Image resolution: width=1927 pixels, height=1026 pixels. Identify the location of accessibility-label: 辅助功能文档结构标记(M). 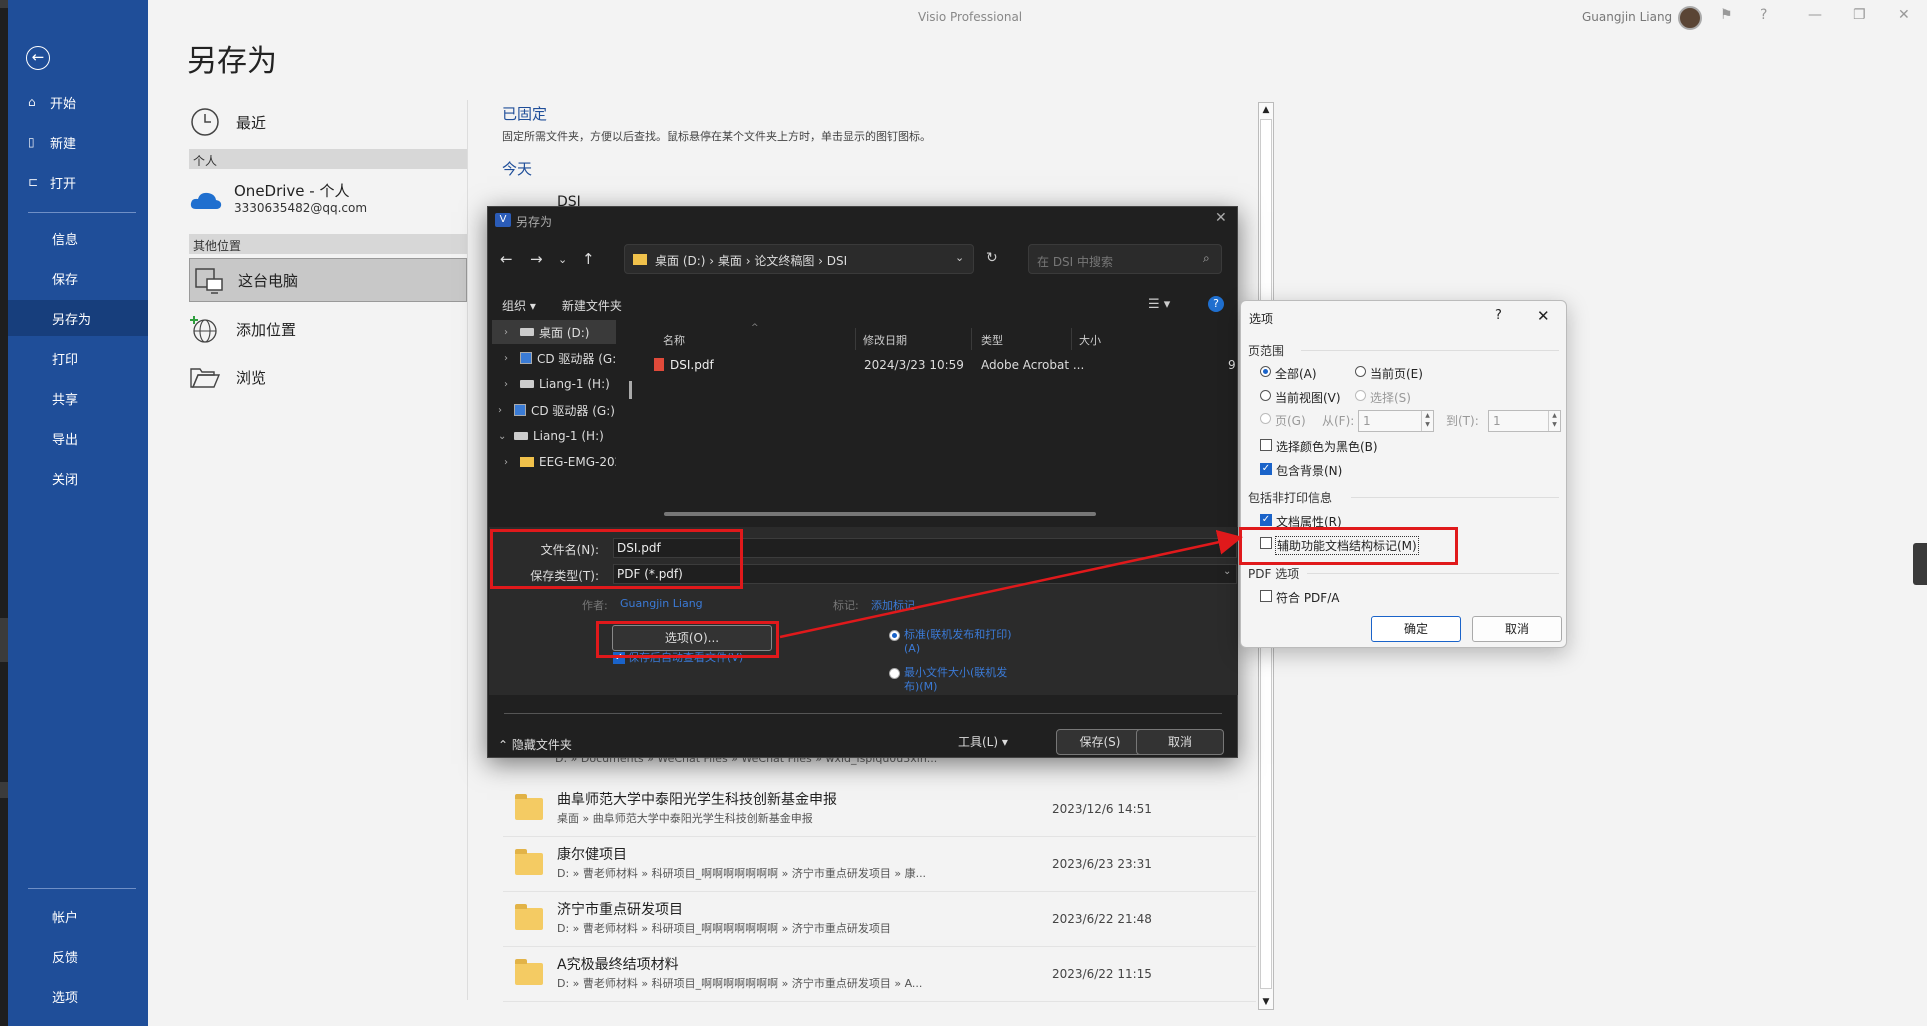
(1347, 545).